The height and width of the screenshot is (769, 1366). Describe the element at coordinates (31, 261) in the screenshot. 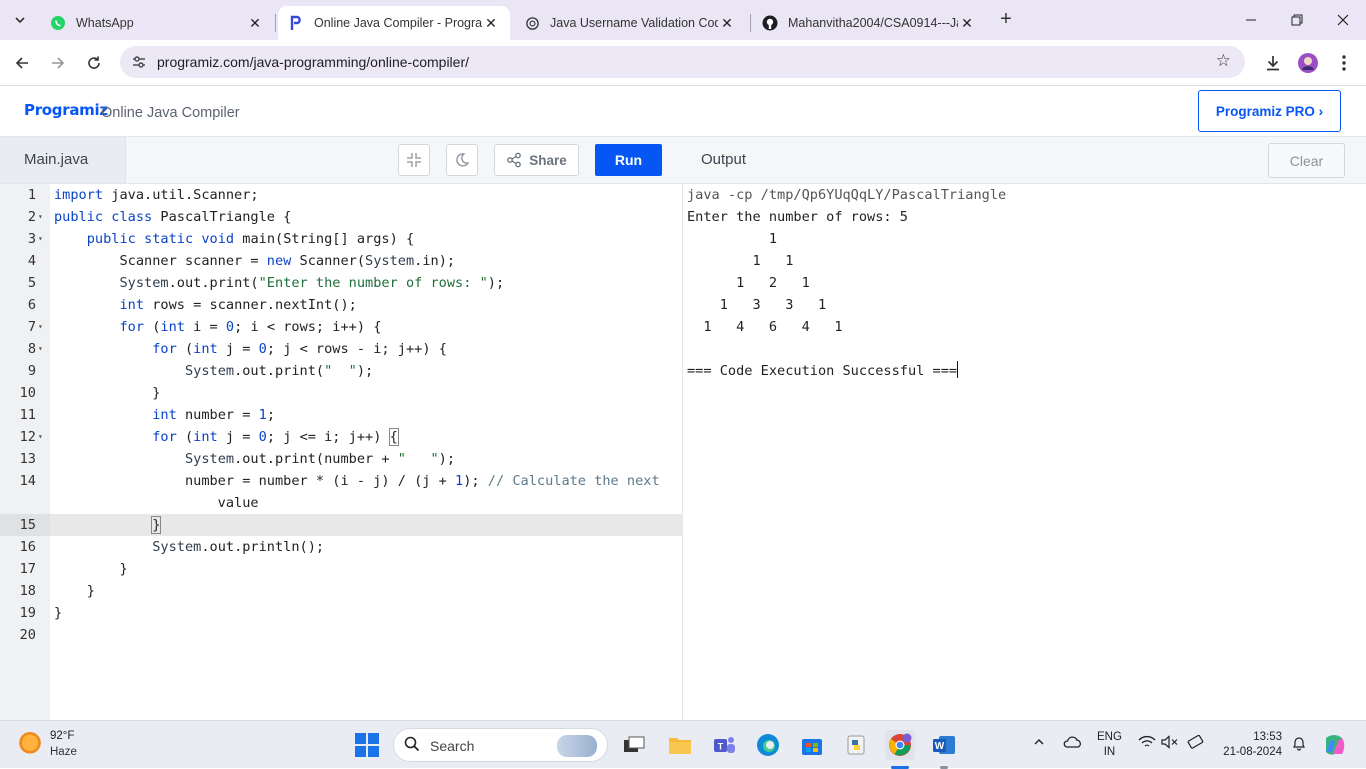

I see `line-number: 4` at that location.